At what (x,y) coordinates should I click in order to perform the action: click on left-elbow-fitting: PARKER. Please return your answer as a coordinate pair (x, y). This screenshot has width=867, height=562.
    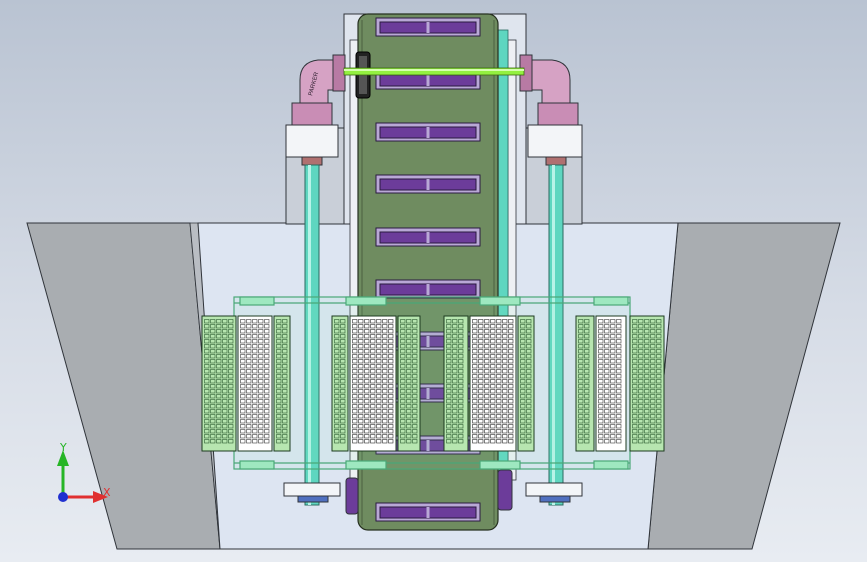
    Looking at the image, I should click on (318, 90).